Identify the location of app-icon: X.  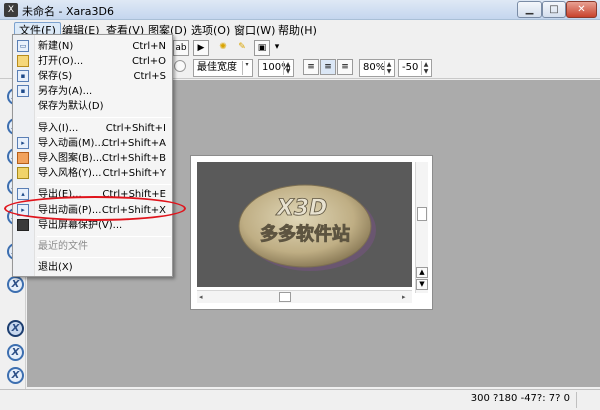
(11, 10).